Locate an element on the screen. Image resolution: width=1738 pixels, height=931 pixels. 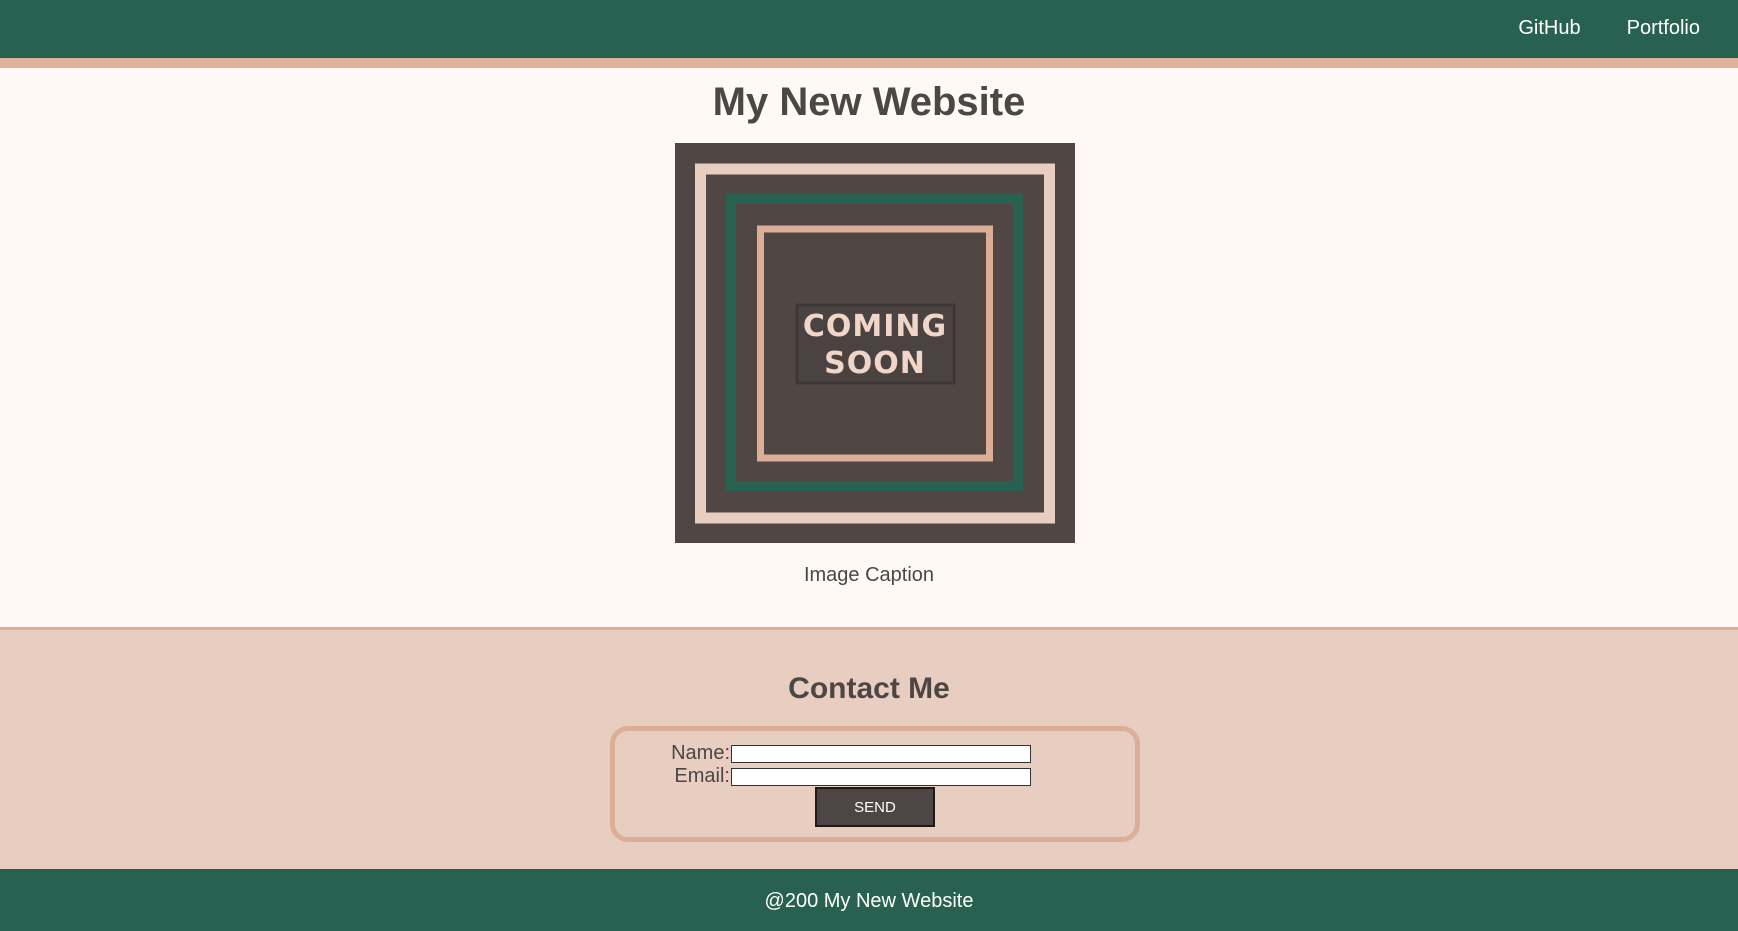
contact-form: Name: Email: SEND is located at coordinates (875, 784).